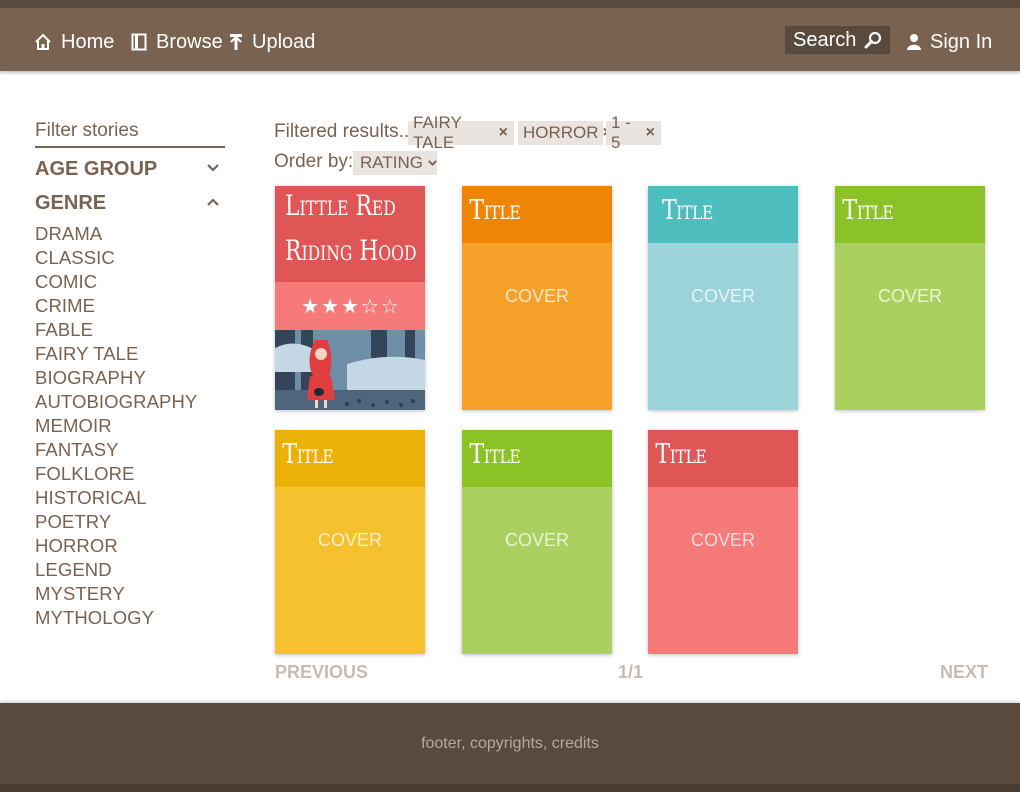 This screenshot has width=1020, height=792. I want to click on nav-home-link: Home, so click(74, 42).